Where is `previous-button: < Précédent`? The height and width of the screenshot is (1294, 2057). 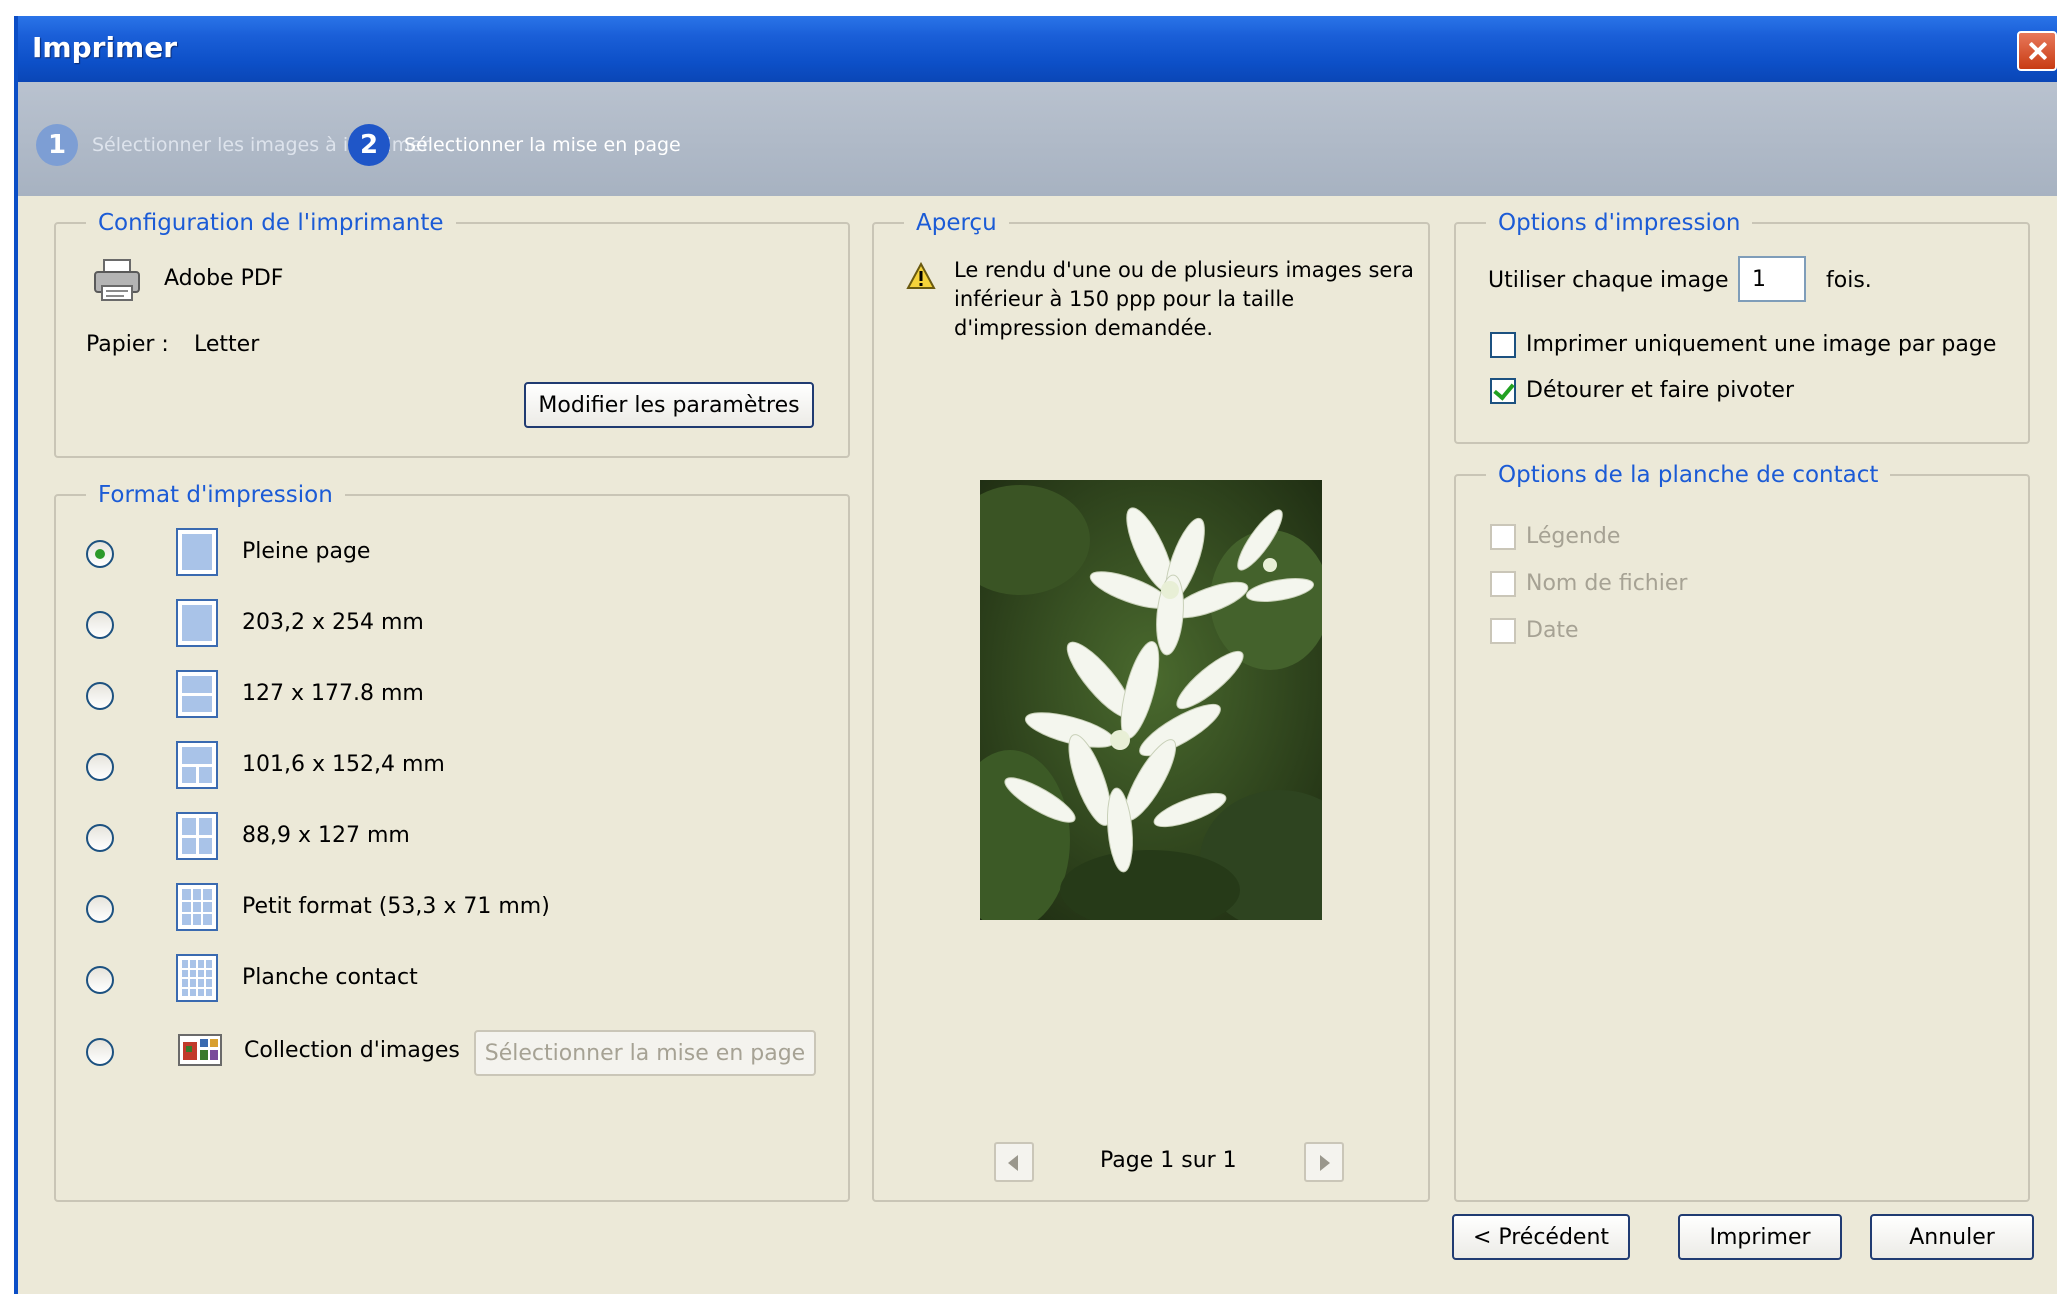 previous-button: < Précédent is located at coordinates (1541, 1237).